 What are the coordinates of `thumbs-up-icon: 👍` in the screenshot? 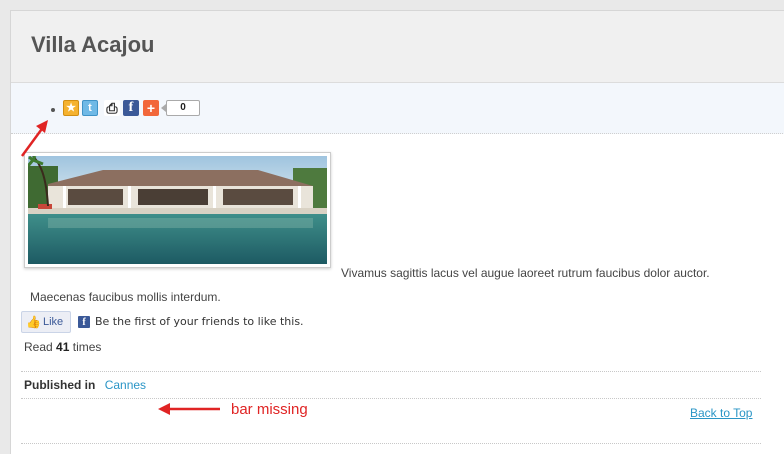 It's located at (33, 322).